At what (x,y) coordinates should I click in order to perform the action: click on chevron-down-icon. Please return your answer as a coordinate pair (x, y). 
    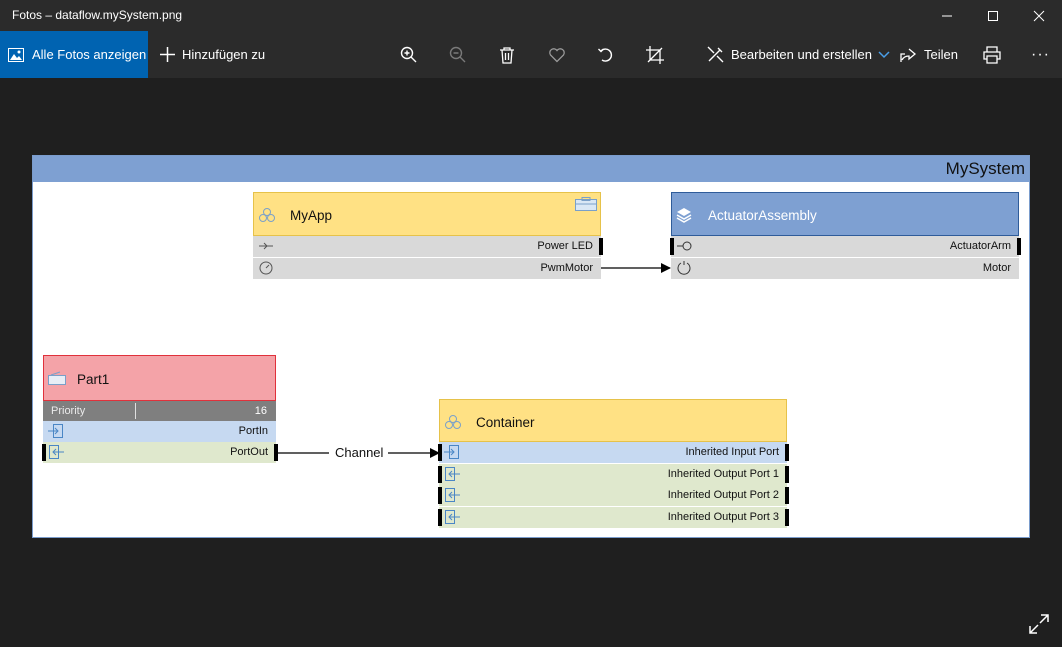
    Looking at the image, I should click on (884, 54).